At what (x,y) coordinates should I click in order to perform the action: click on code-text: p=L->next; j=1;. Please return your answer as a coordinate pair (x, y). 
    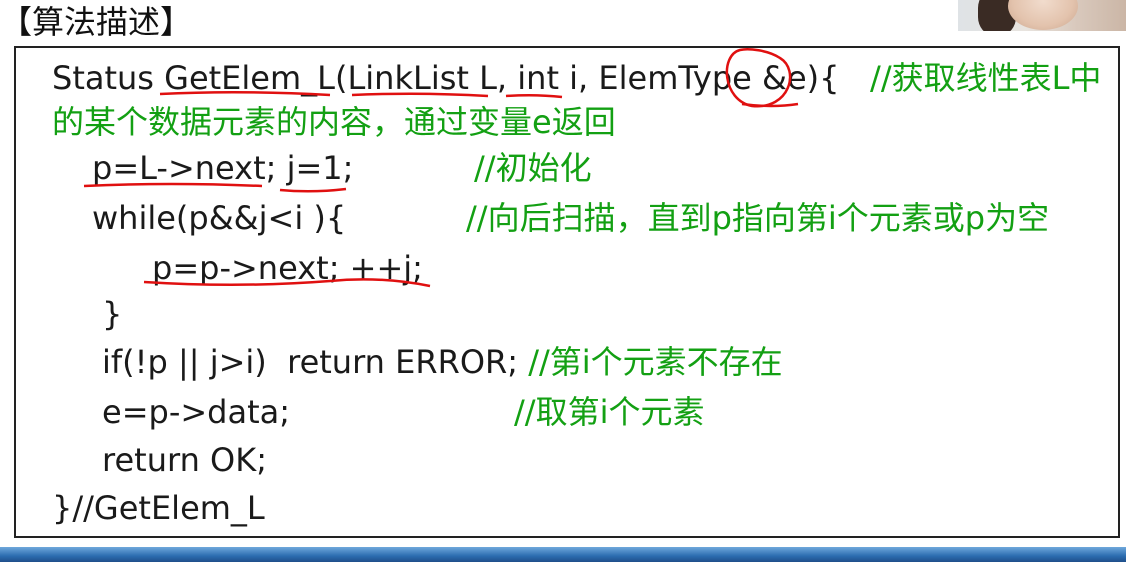
    Looking at the image, I should click on (223, 168).